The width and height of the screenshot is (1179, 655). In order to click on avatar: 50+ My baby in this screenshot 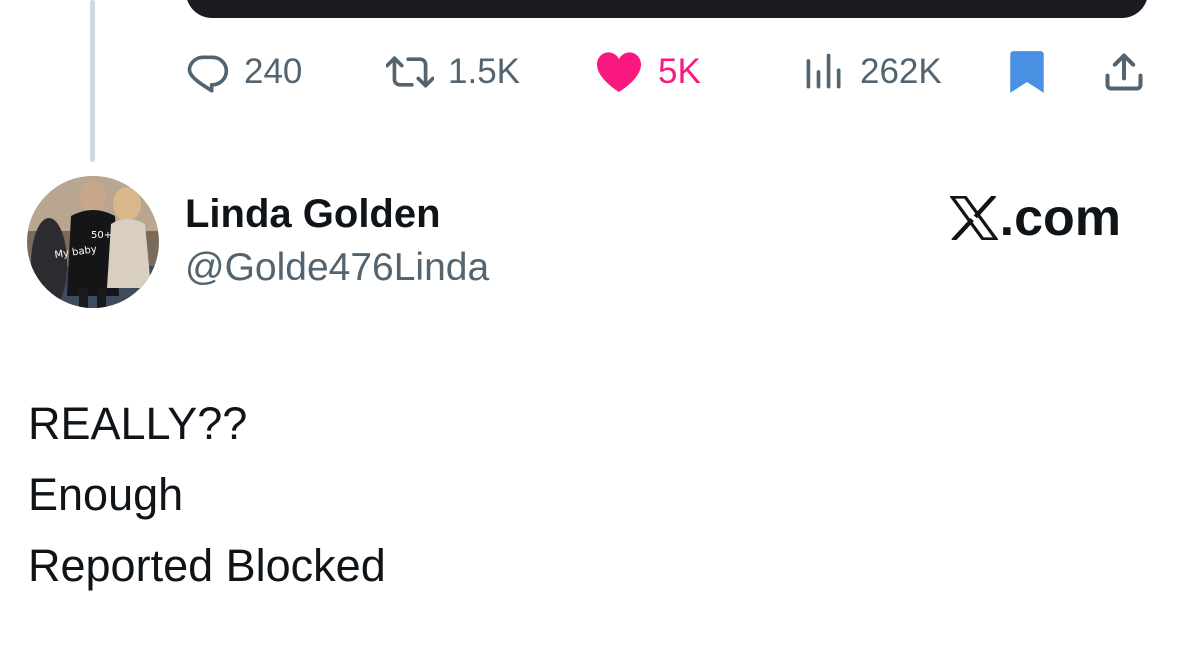, I will do `click(93, 242)`.